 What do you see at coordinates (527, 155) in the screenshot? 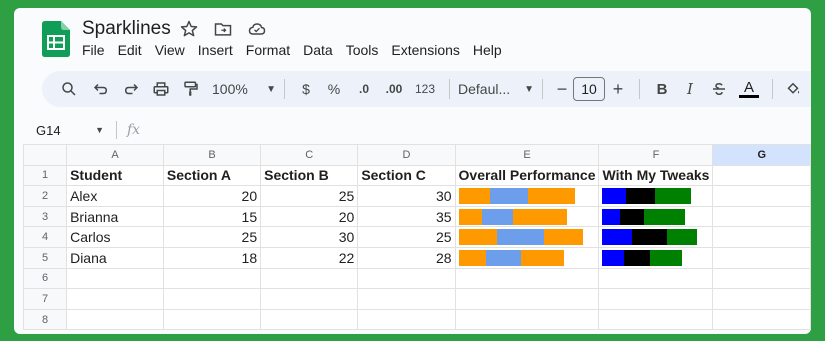
I see `column-header-e: E` at bounding box center [527, 155].